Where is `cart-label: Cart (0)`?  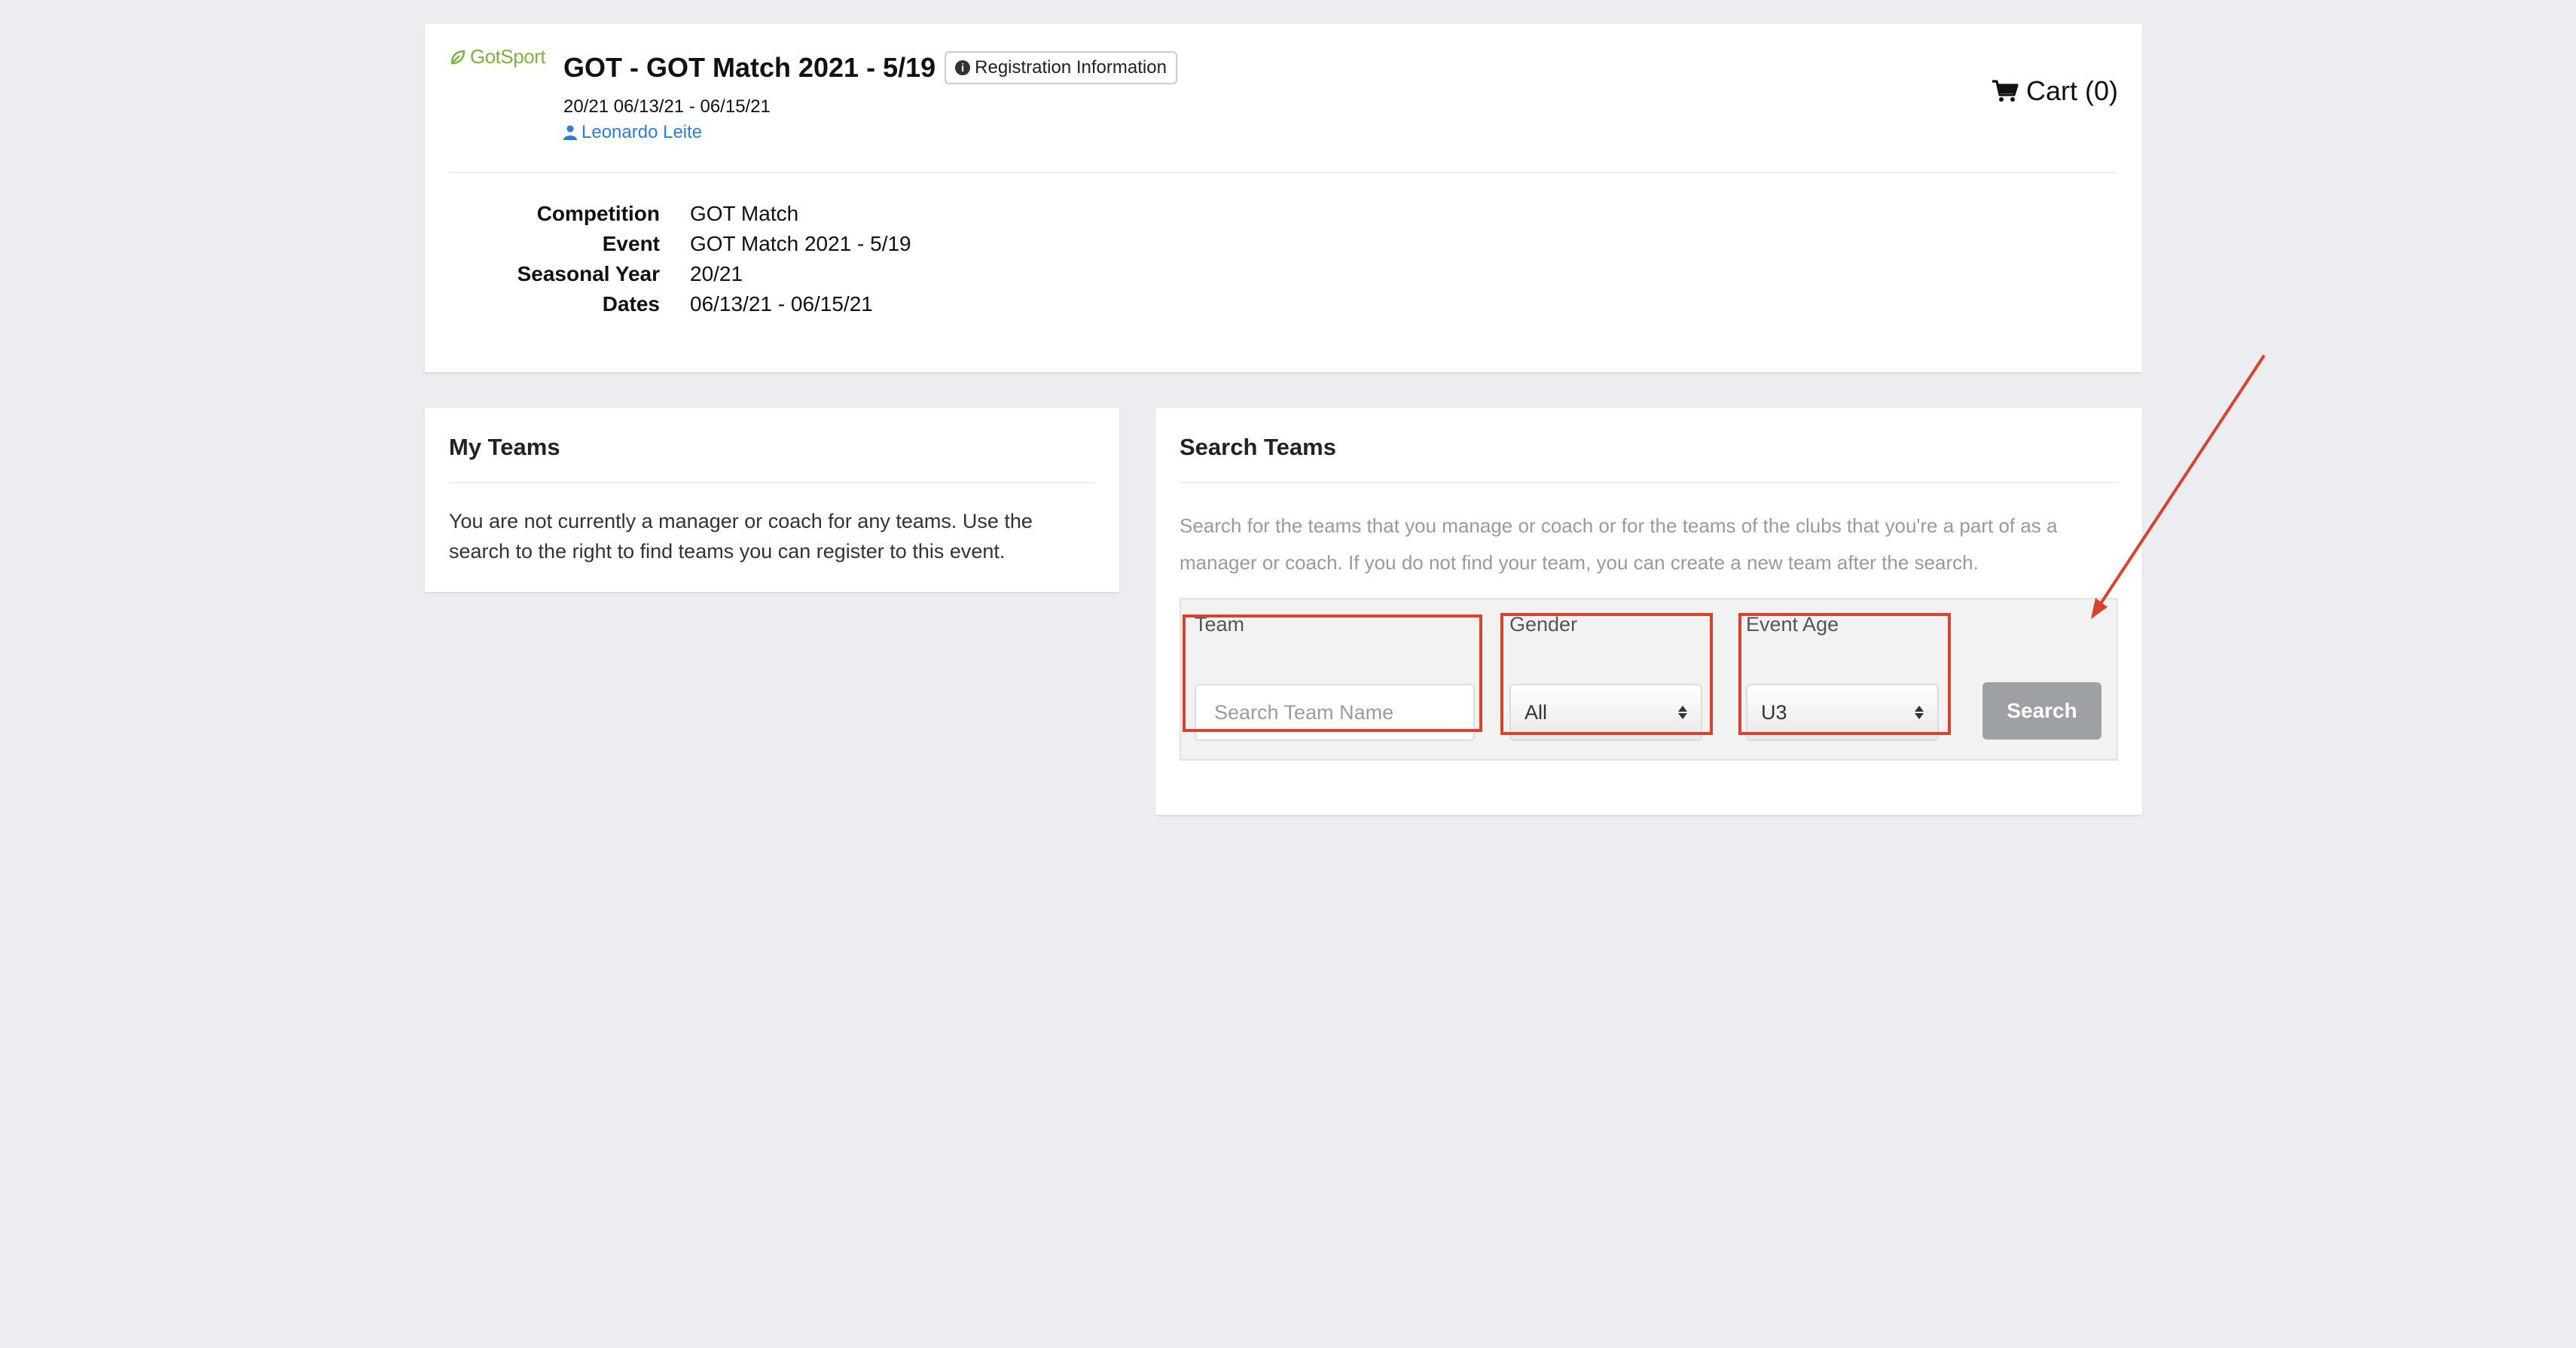 cart-label: Cart (0) is located at coordinates (2072, 90).